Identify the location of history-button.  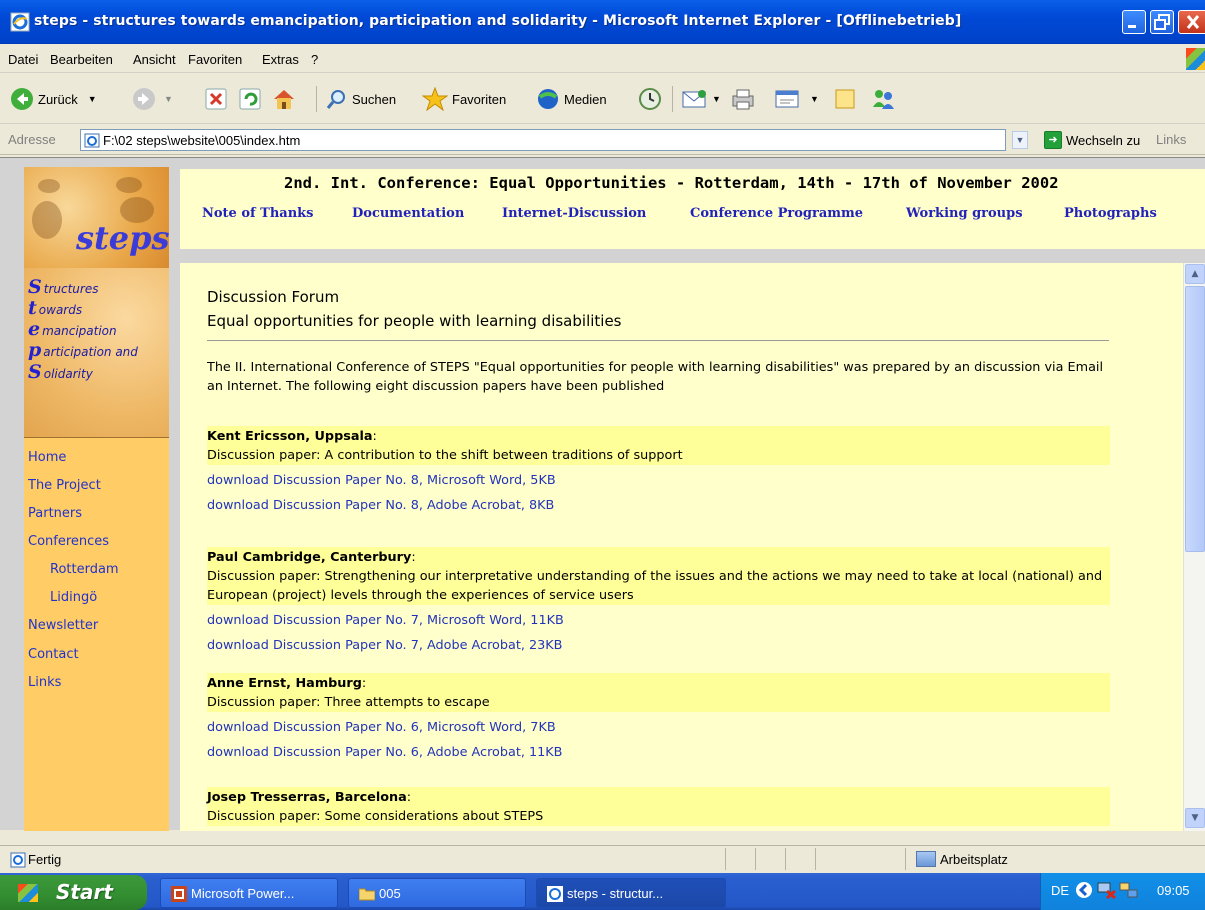
(650, 99).